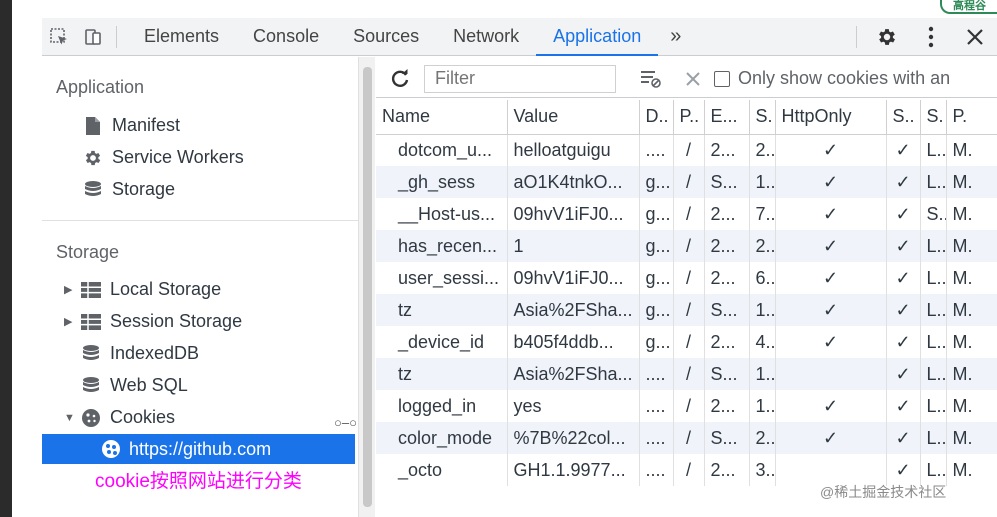 The image size is (997, 517). What do you see at coordinates (153, 321) in the screenshot?
I see `sidebar-item-session-storage: ▶ Session Storage` at bounding box center [153, 321].